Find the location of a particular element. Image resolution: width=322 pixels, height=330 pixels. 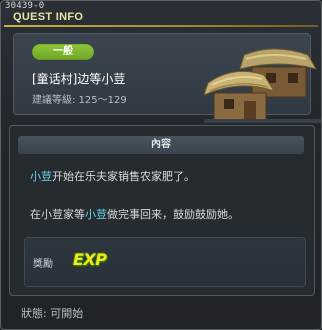

quest-objective-line: 在小荳家等小荳做完事回来，鼓励鼓励她。 is located at coordinates (134, 214).